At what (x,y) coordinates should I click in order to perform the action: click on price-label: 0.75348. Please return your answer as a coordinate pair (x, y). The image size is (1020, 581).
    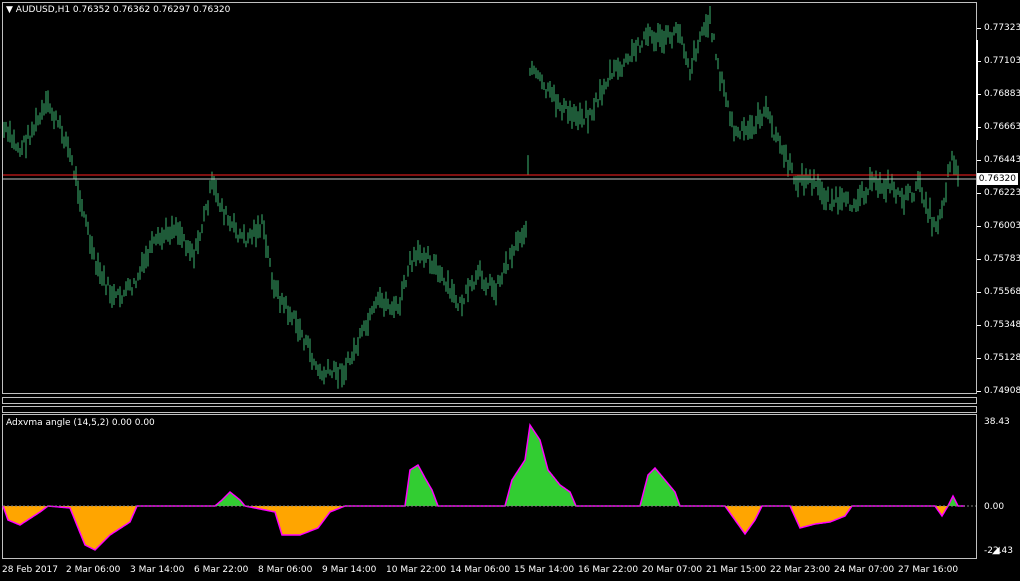
    Looking at the image, I should click on (1002, 325).